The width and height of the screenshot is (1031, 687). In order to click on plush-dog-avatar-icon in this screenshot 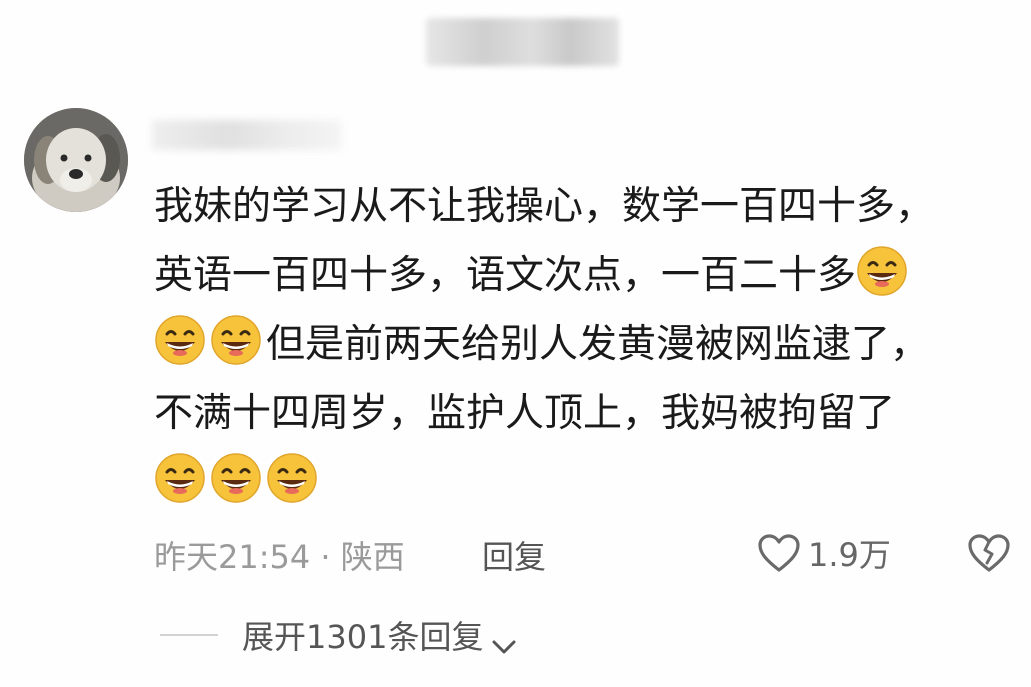, I will do `click(76, 160)`.